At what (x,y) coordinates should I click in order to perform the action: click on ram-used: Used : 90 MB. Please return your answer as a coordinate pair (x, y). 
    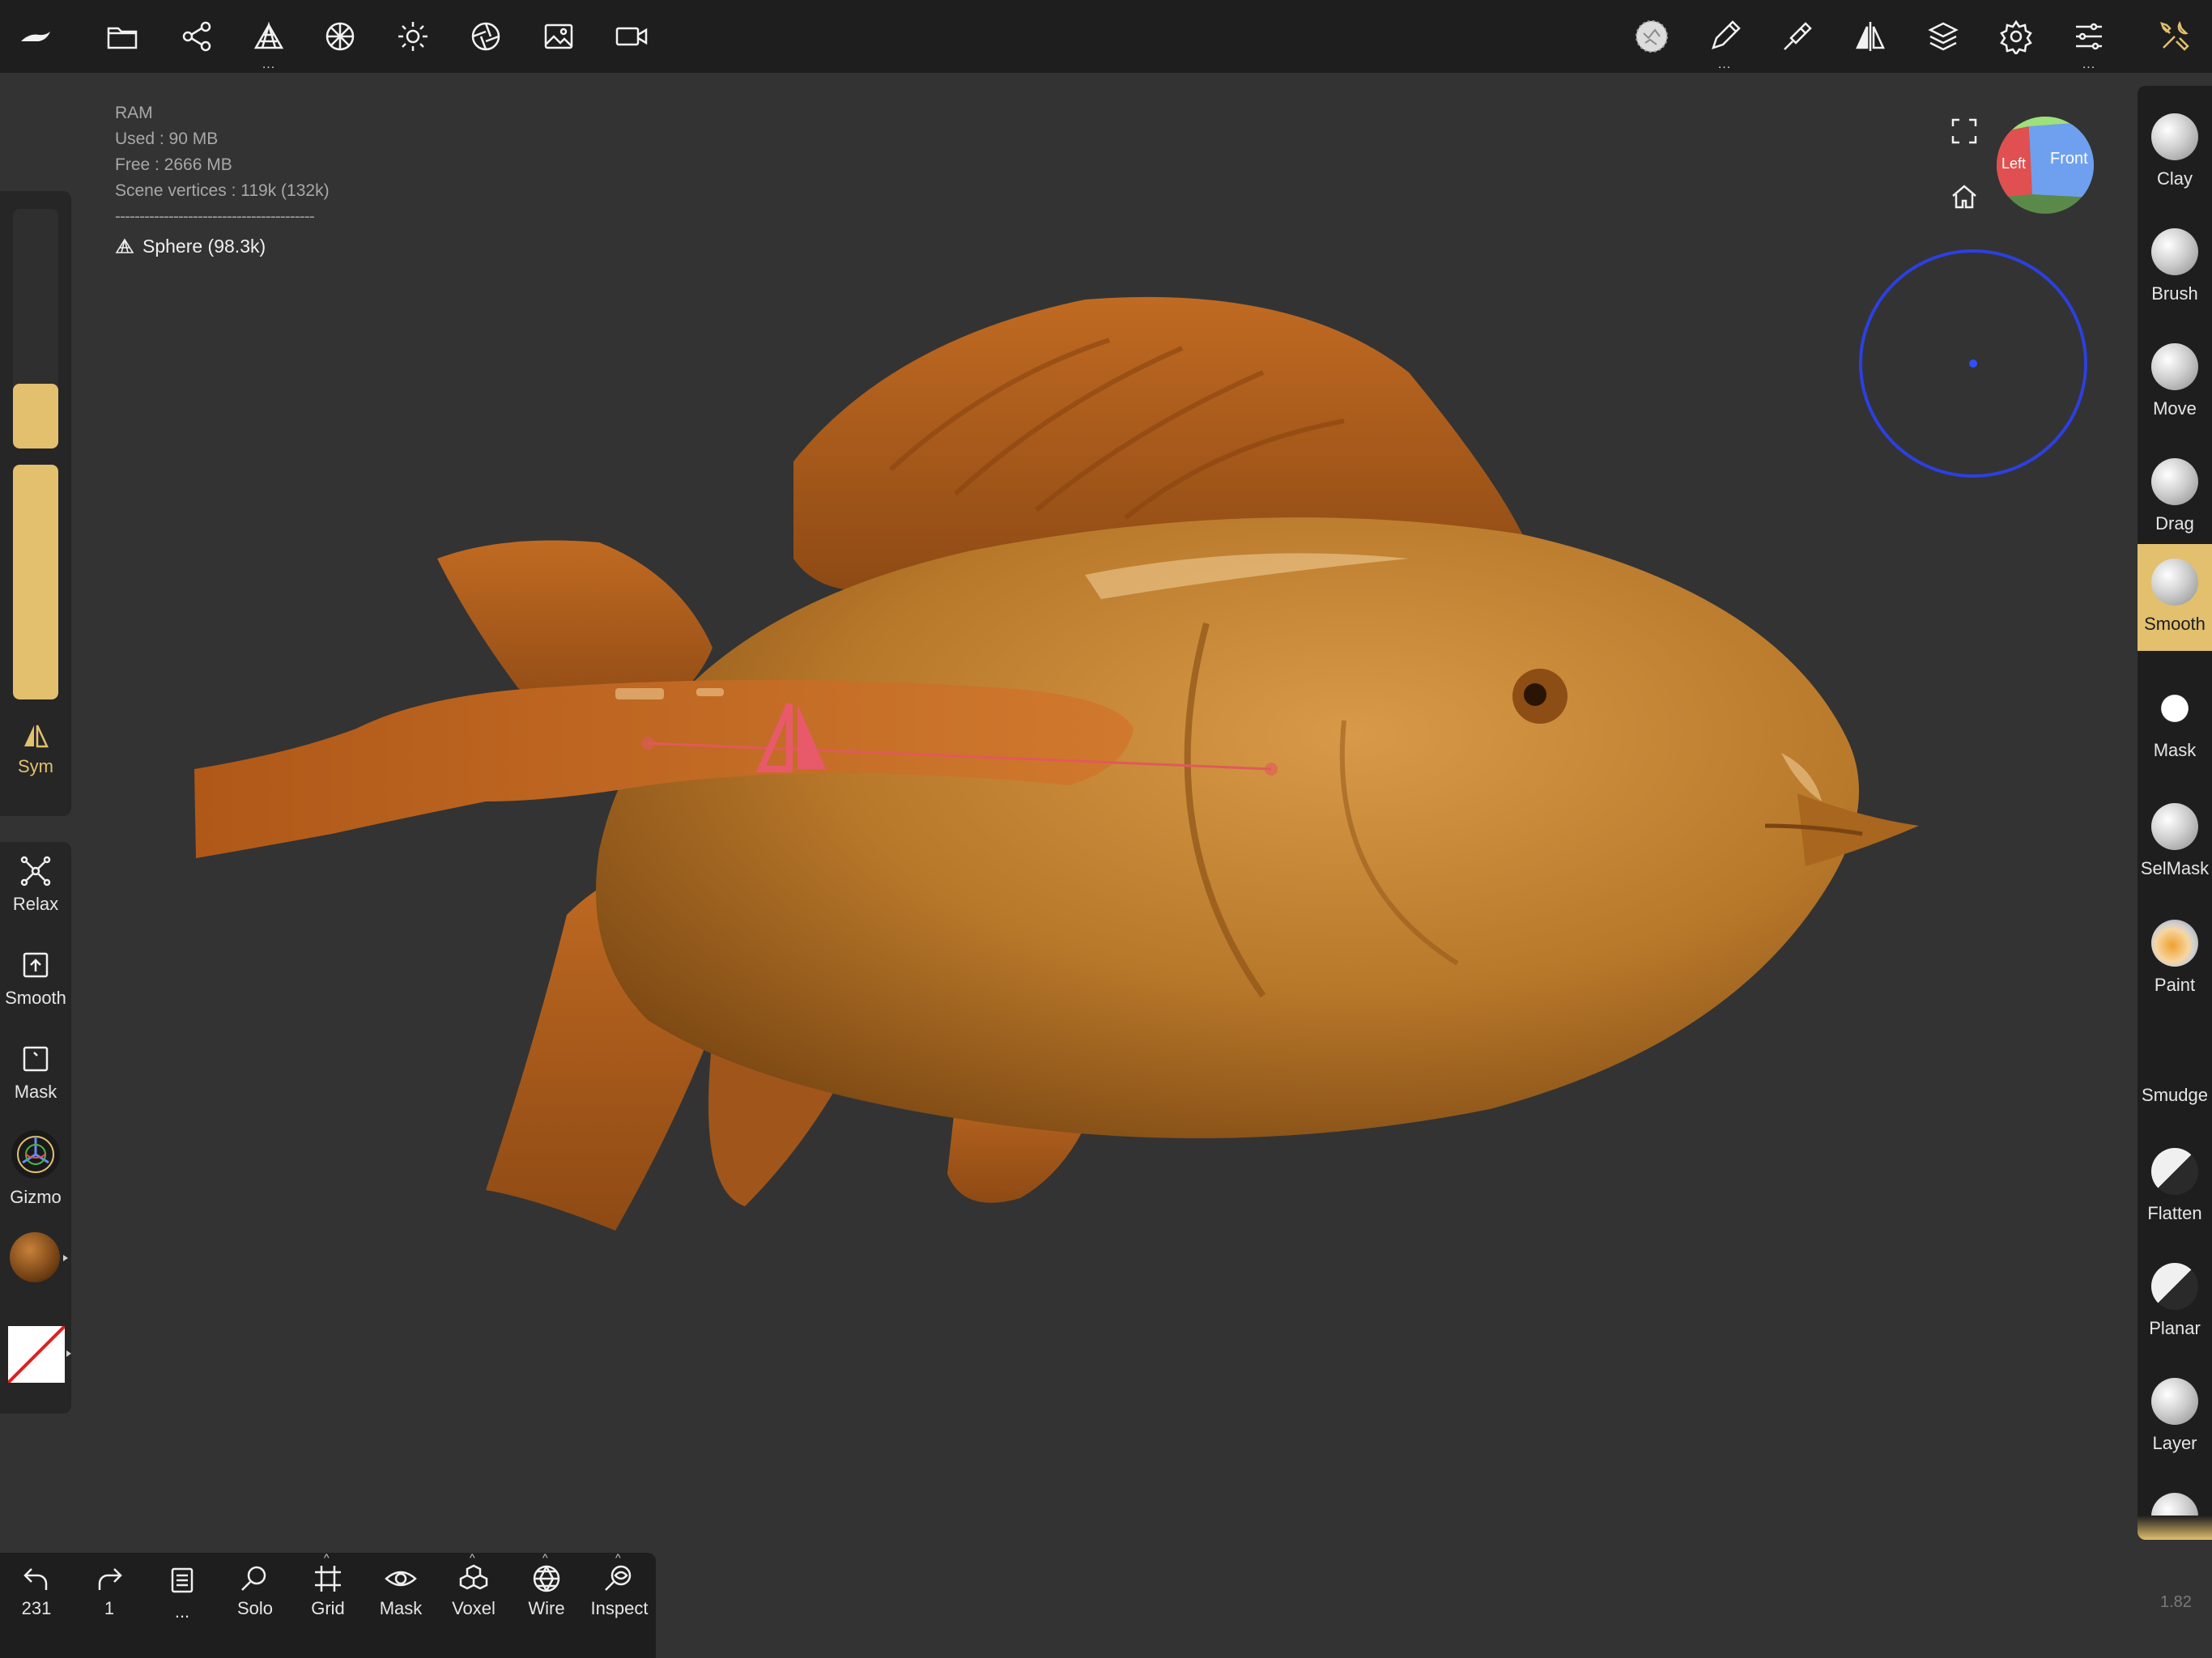
    Looking at the image, I should click on (167, 139).